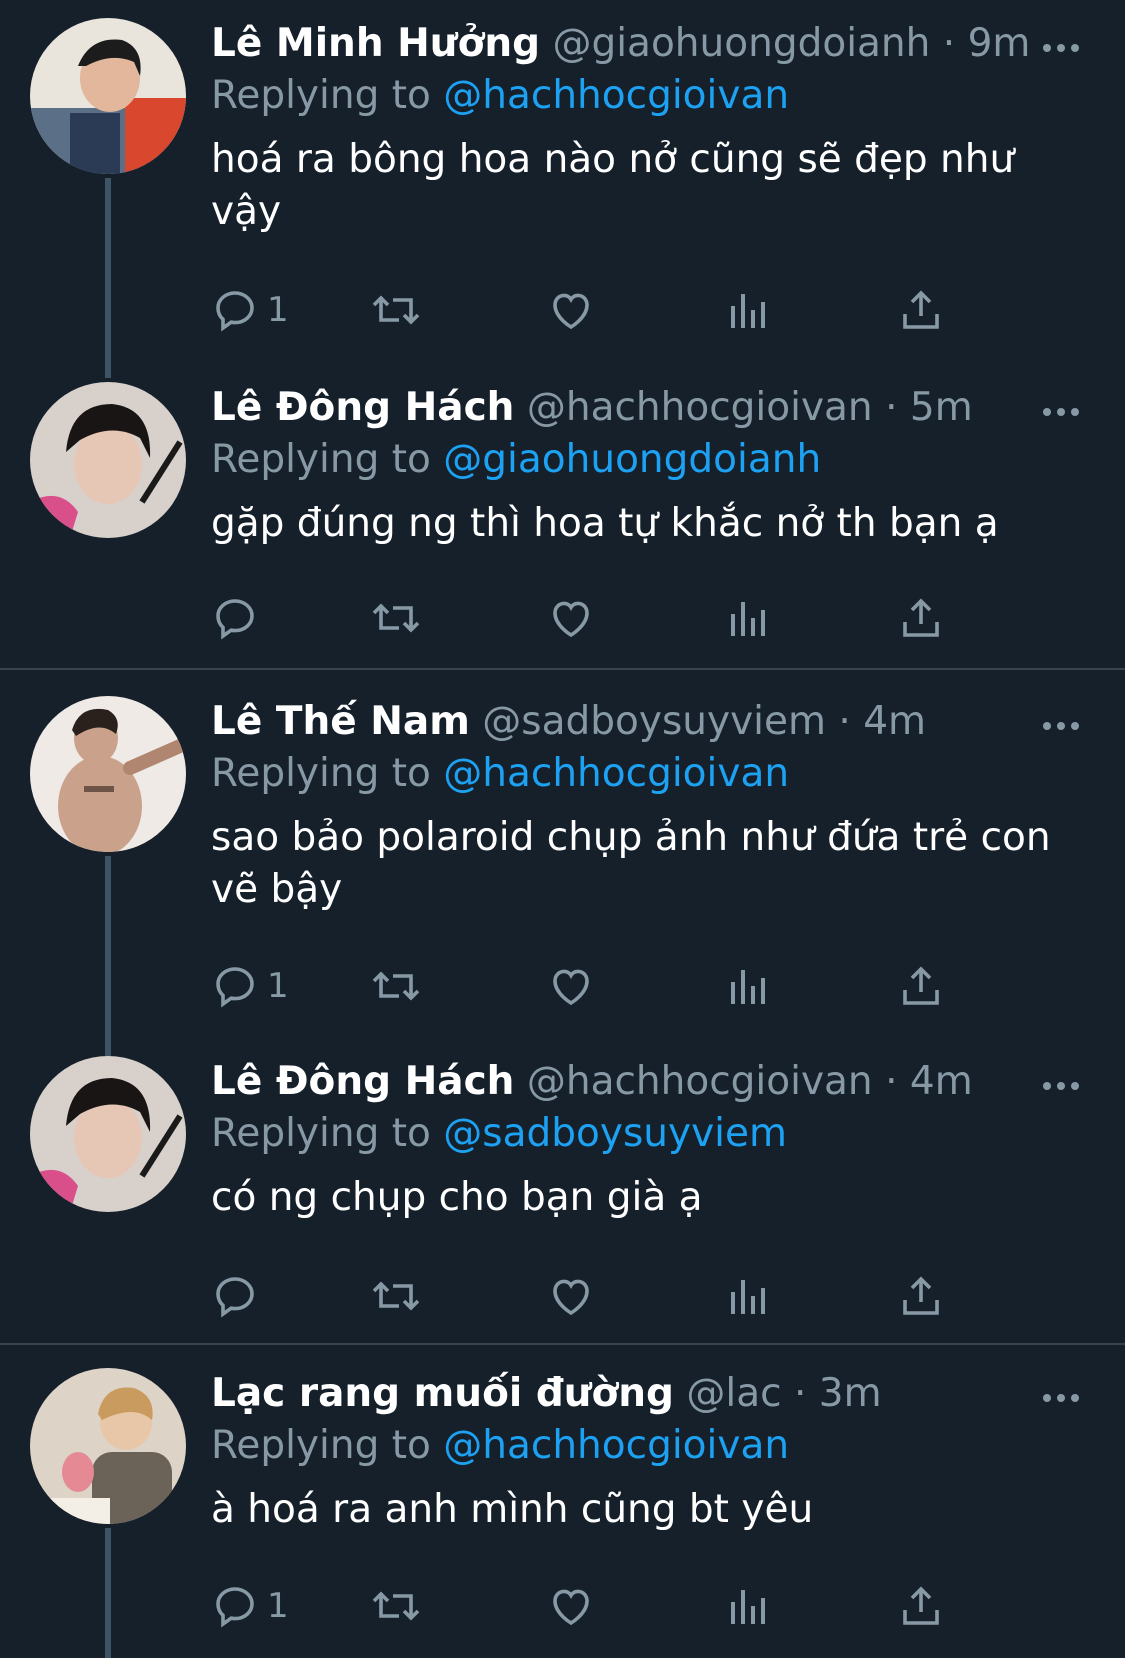 Image resolution: width=1125 pixels, height=1658 pixels. What do you see at coordinates (941, 407) in the screenshot?
I see `timestamp: 5m` at bounding box center [941, 407].